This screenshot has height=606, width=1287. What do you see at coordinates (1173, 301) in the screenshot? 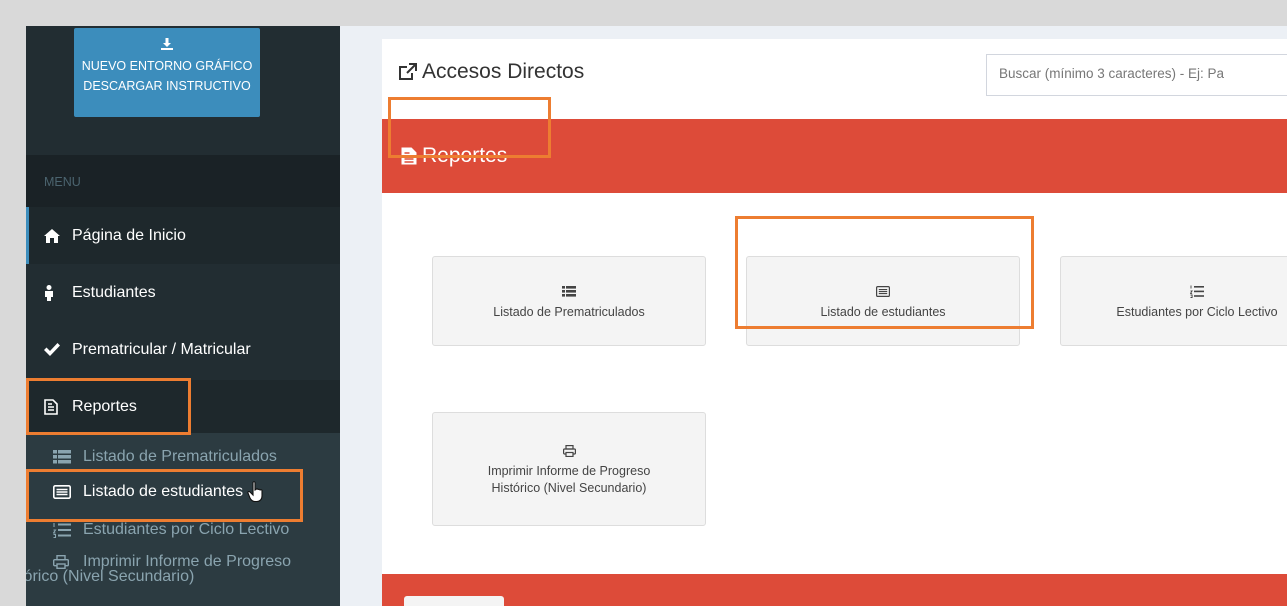
I see `tile-estudiantes-ciclo-lectivo: Estudiantes por Ciclo Lectivo` at bounding box center [1173, 301].